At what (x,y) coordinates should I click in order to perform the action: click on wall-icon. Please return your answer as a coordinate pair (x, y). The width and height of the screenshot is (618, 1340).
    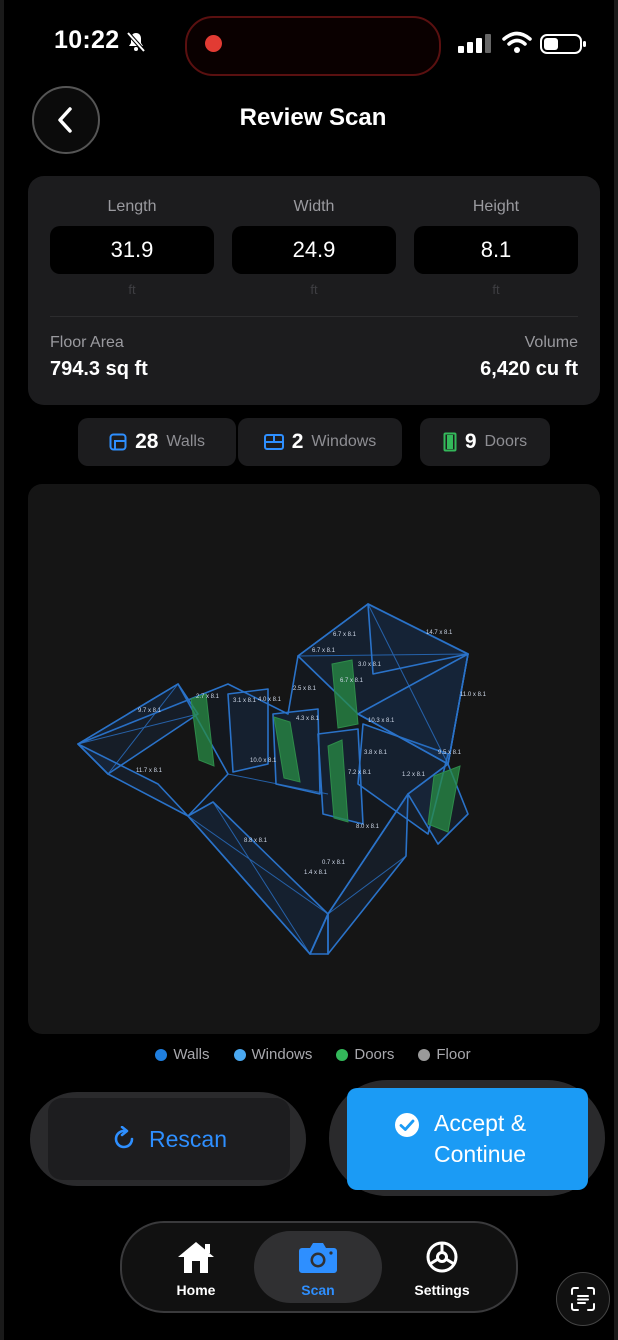
    Looking at the image, I should click on (118, 442).